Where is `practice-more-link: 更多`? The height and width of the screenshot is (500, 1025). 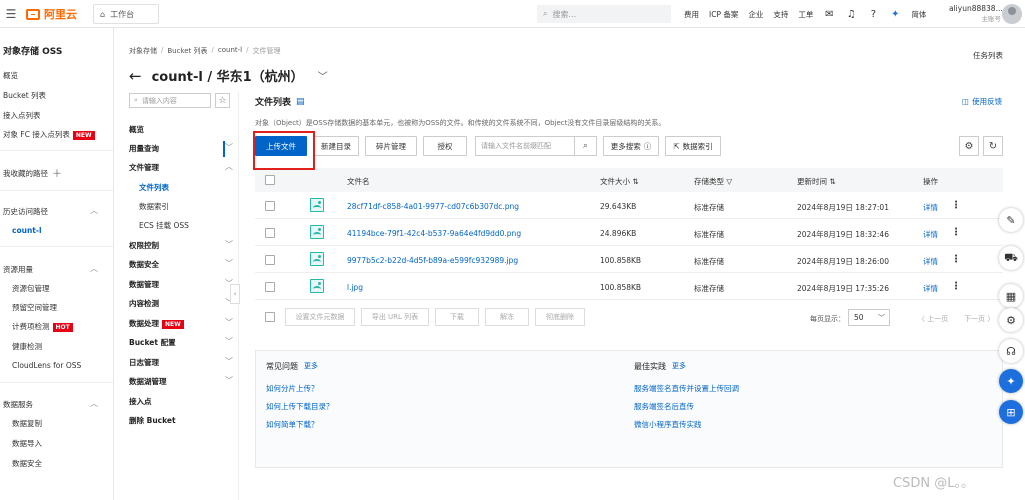 practice-more-link: 更多 is located at coordinates (679, 366).